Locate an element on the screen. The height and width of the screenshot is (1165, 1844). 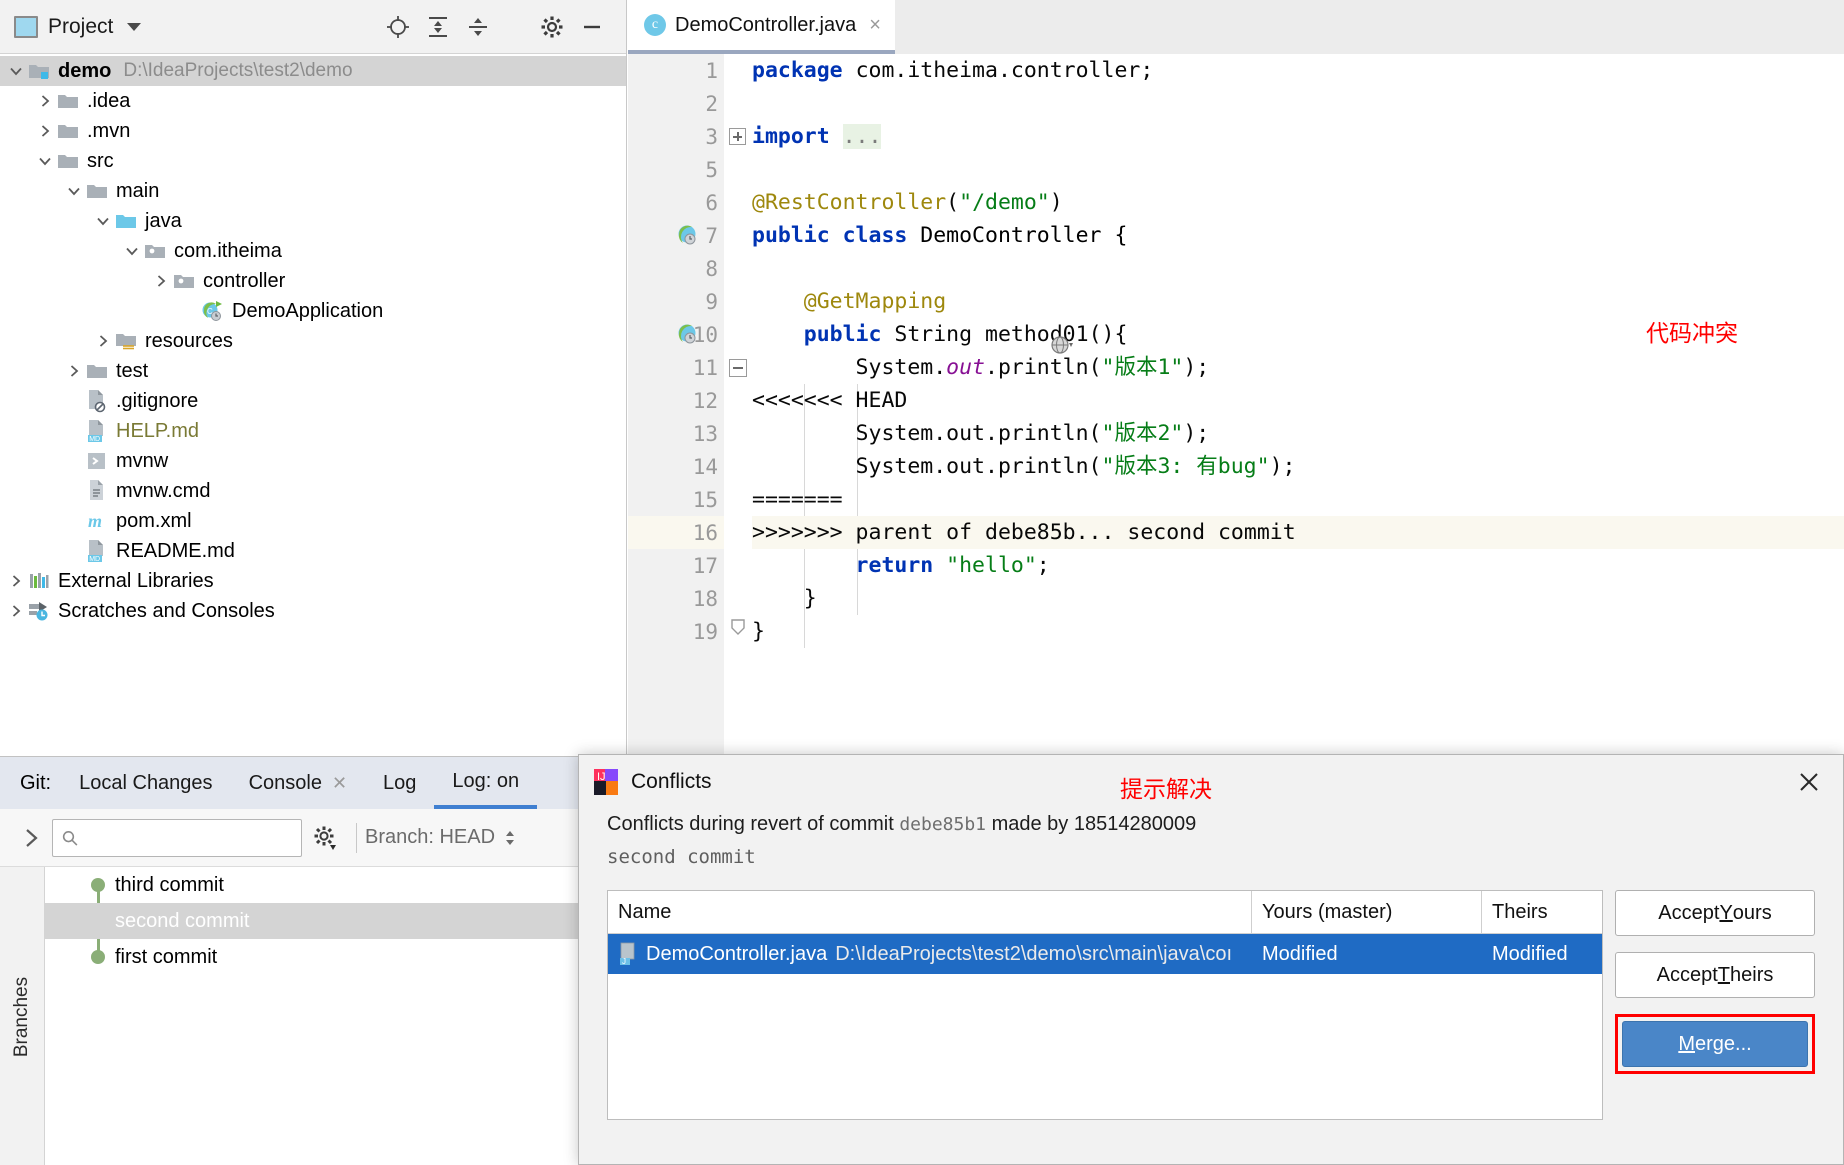
collapse-all-icon is located at coordinates (478, 27).